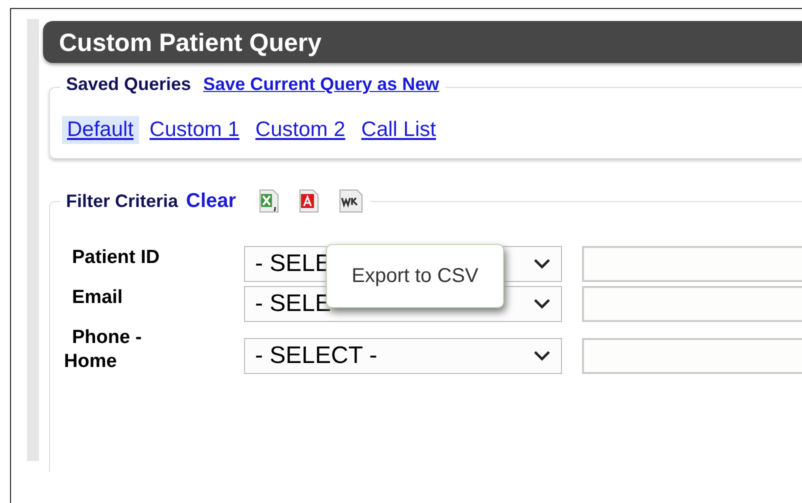  Describe the element at coordinates (122, 201) in the screenshot. I see `section-legend: Filter Criteria` at that location.